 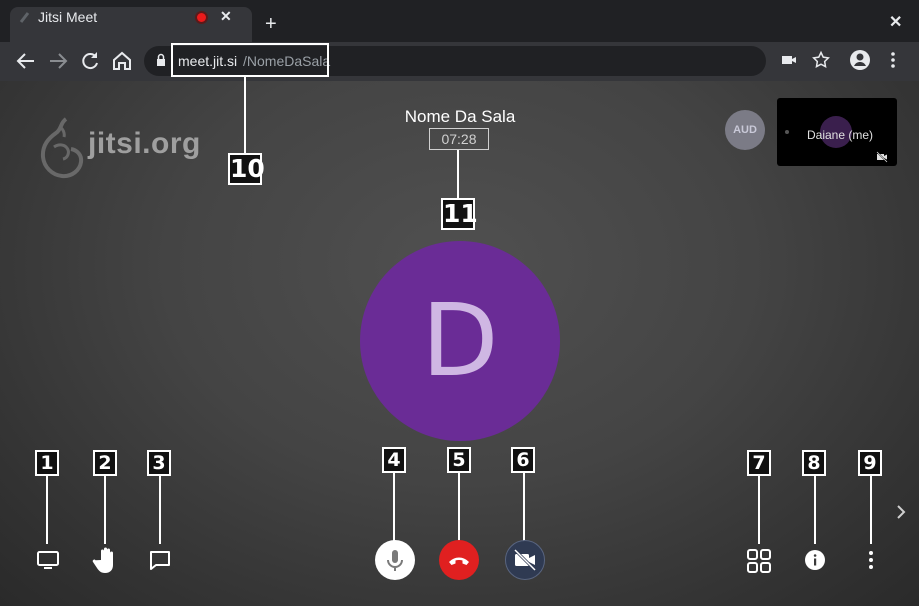 I want to click on window-close-button: ✕, so click(x=895, y=22).